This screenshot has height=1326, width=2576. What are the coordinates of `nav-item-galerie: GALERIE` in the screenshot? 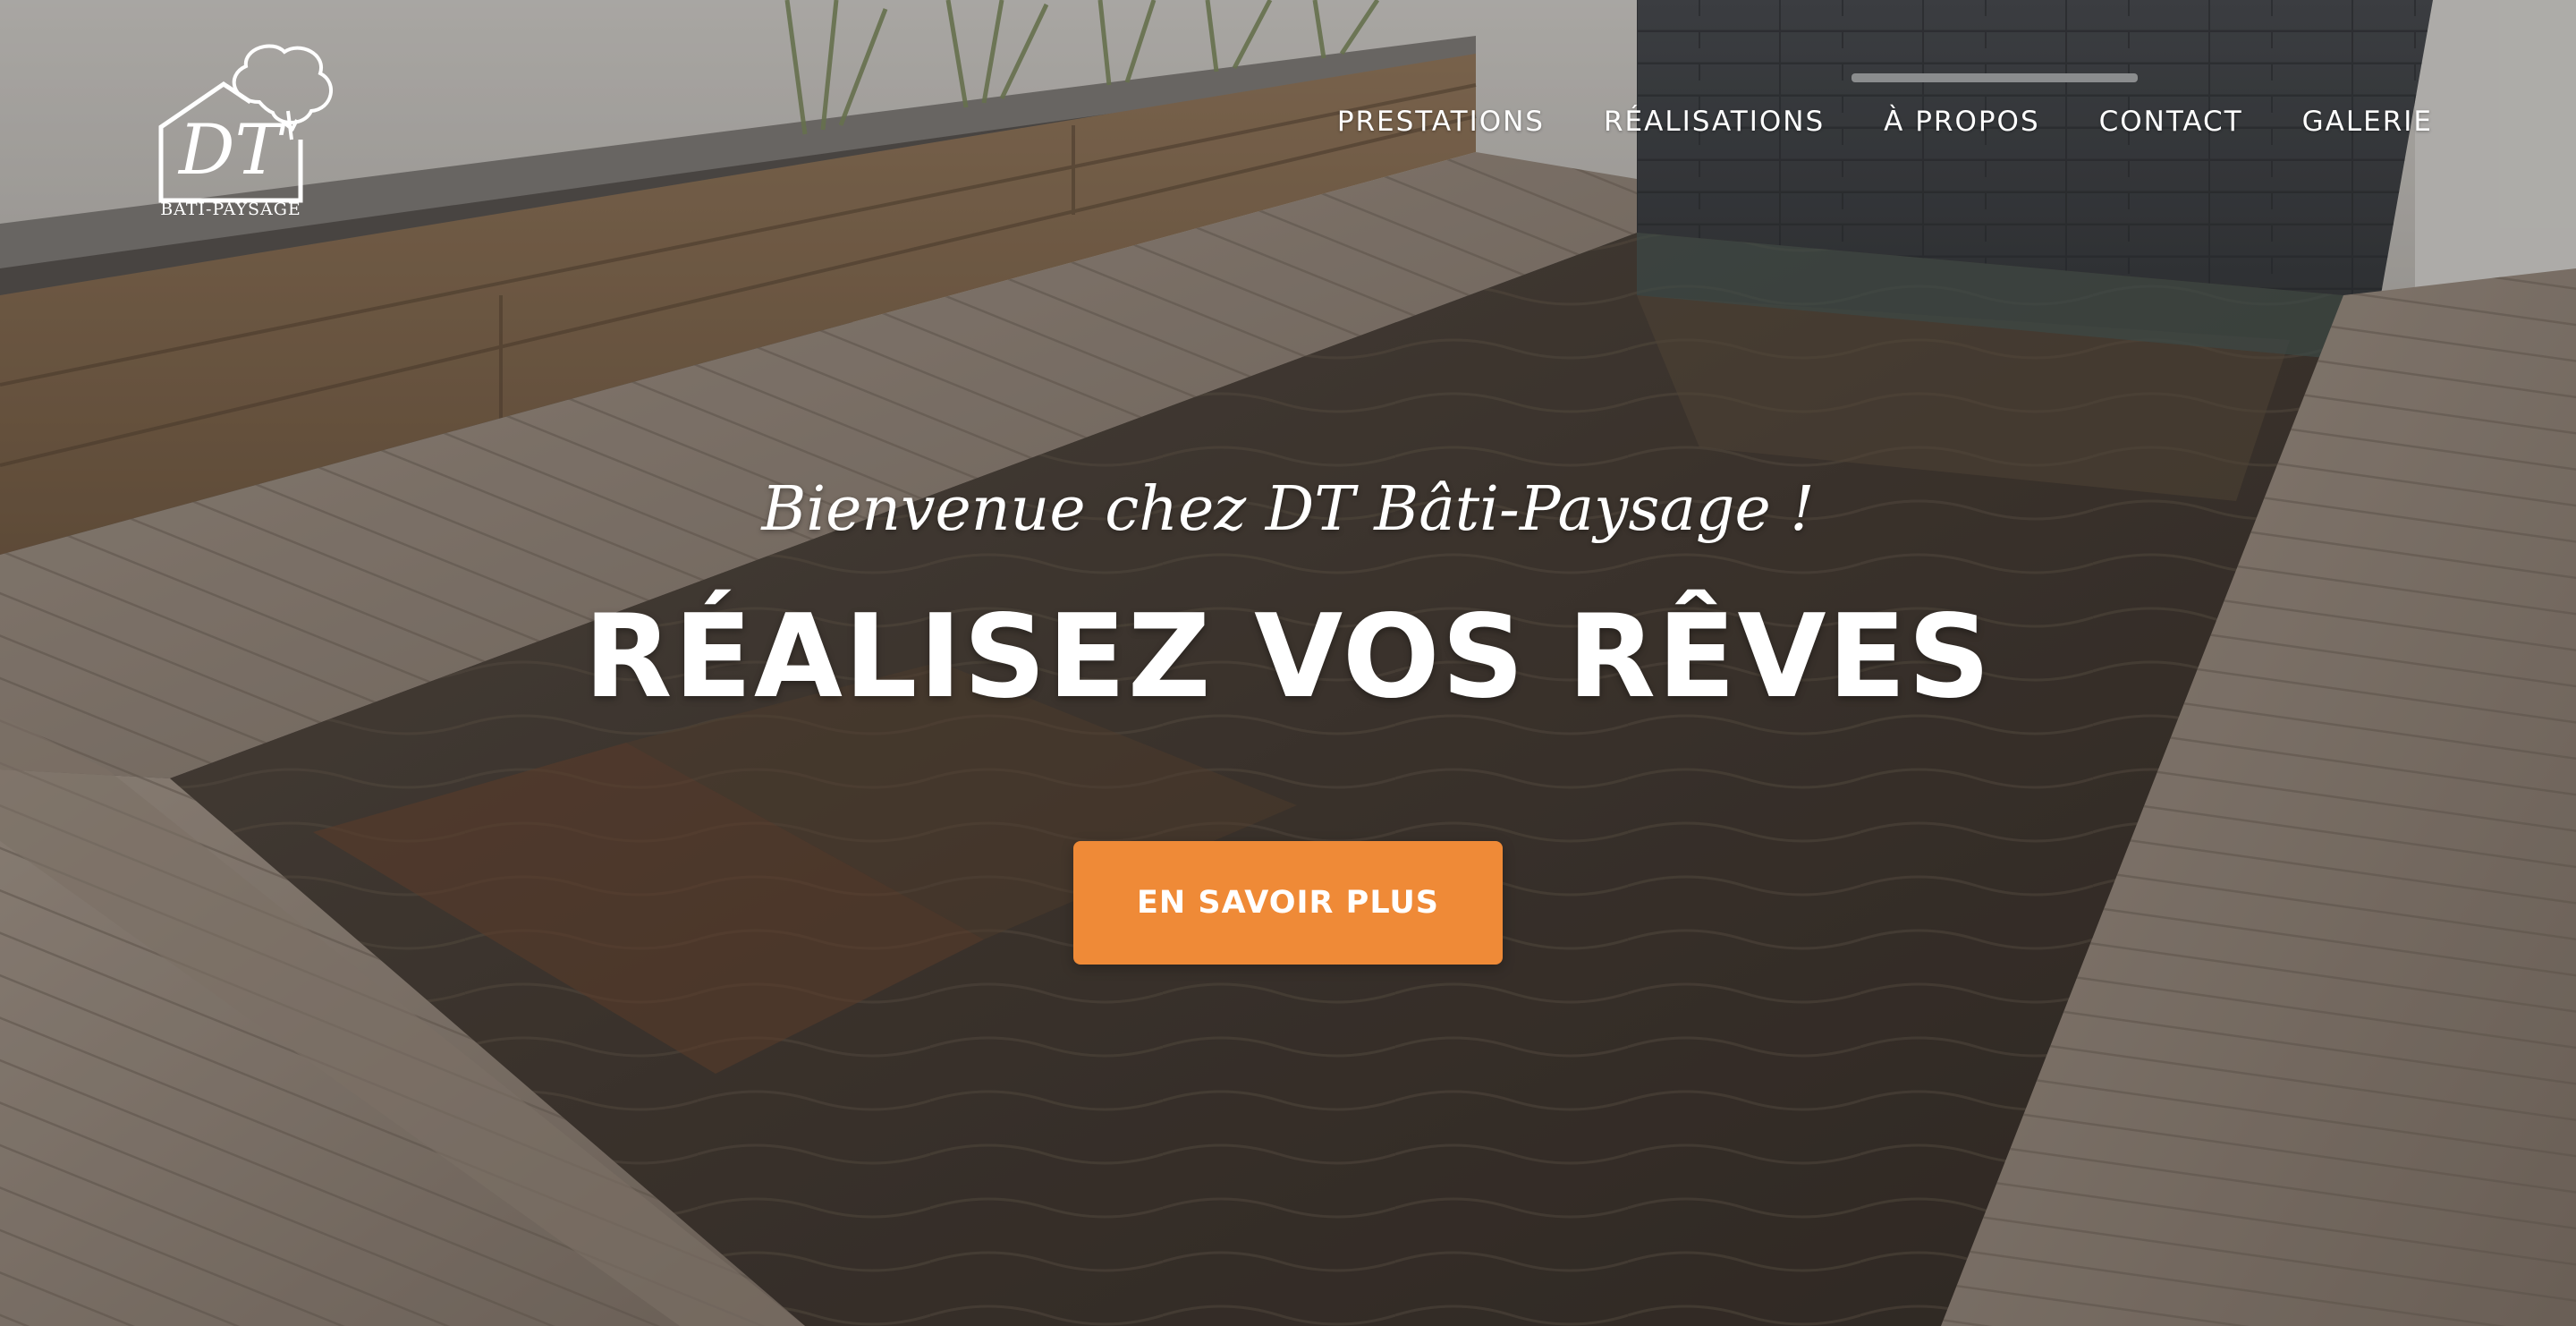 It's located at (2367, 122).